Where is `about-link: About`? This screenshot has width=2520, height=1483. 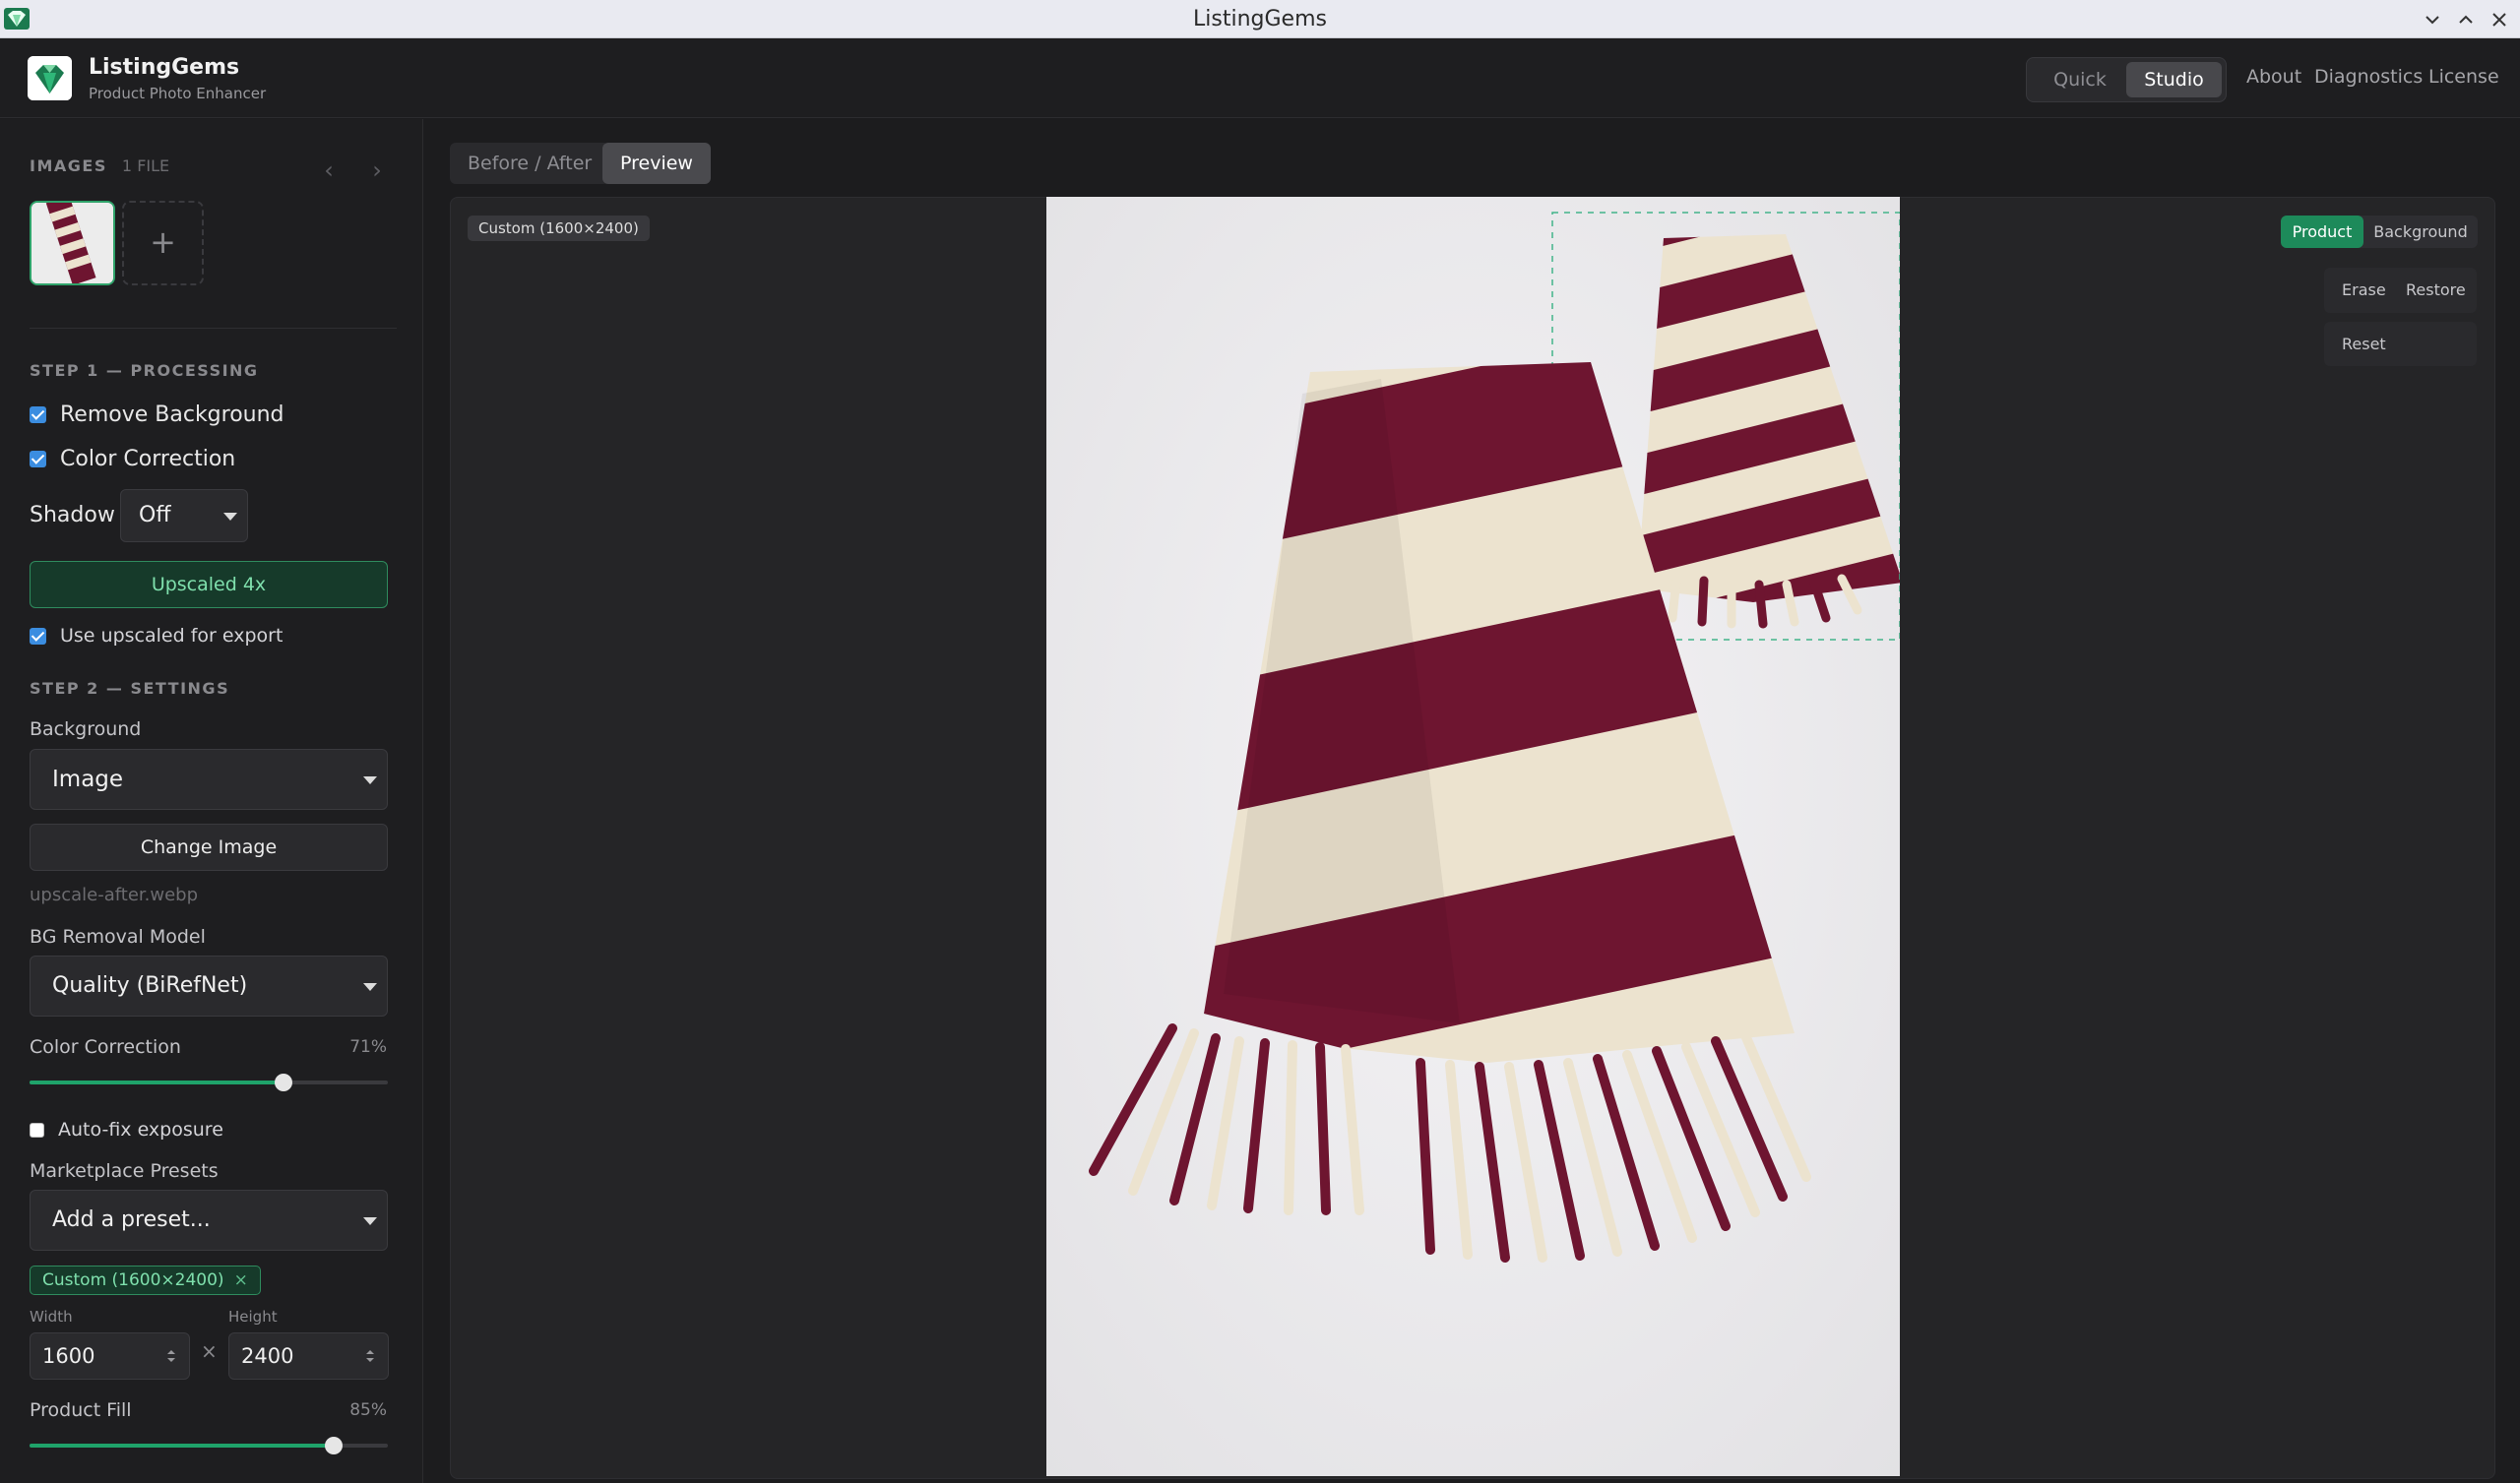
about-link: About is located at coordinates (2273, 77).